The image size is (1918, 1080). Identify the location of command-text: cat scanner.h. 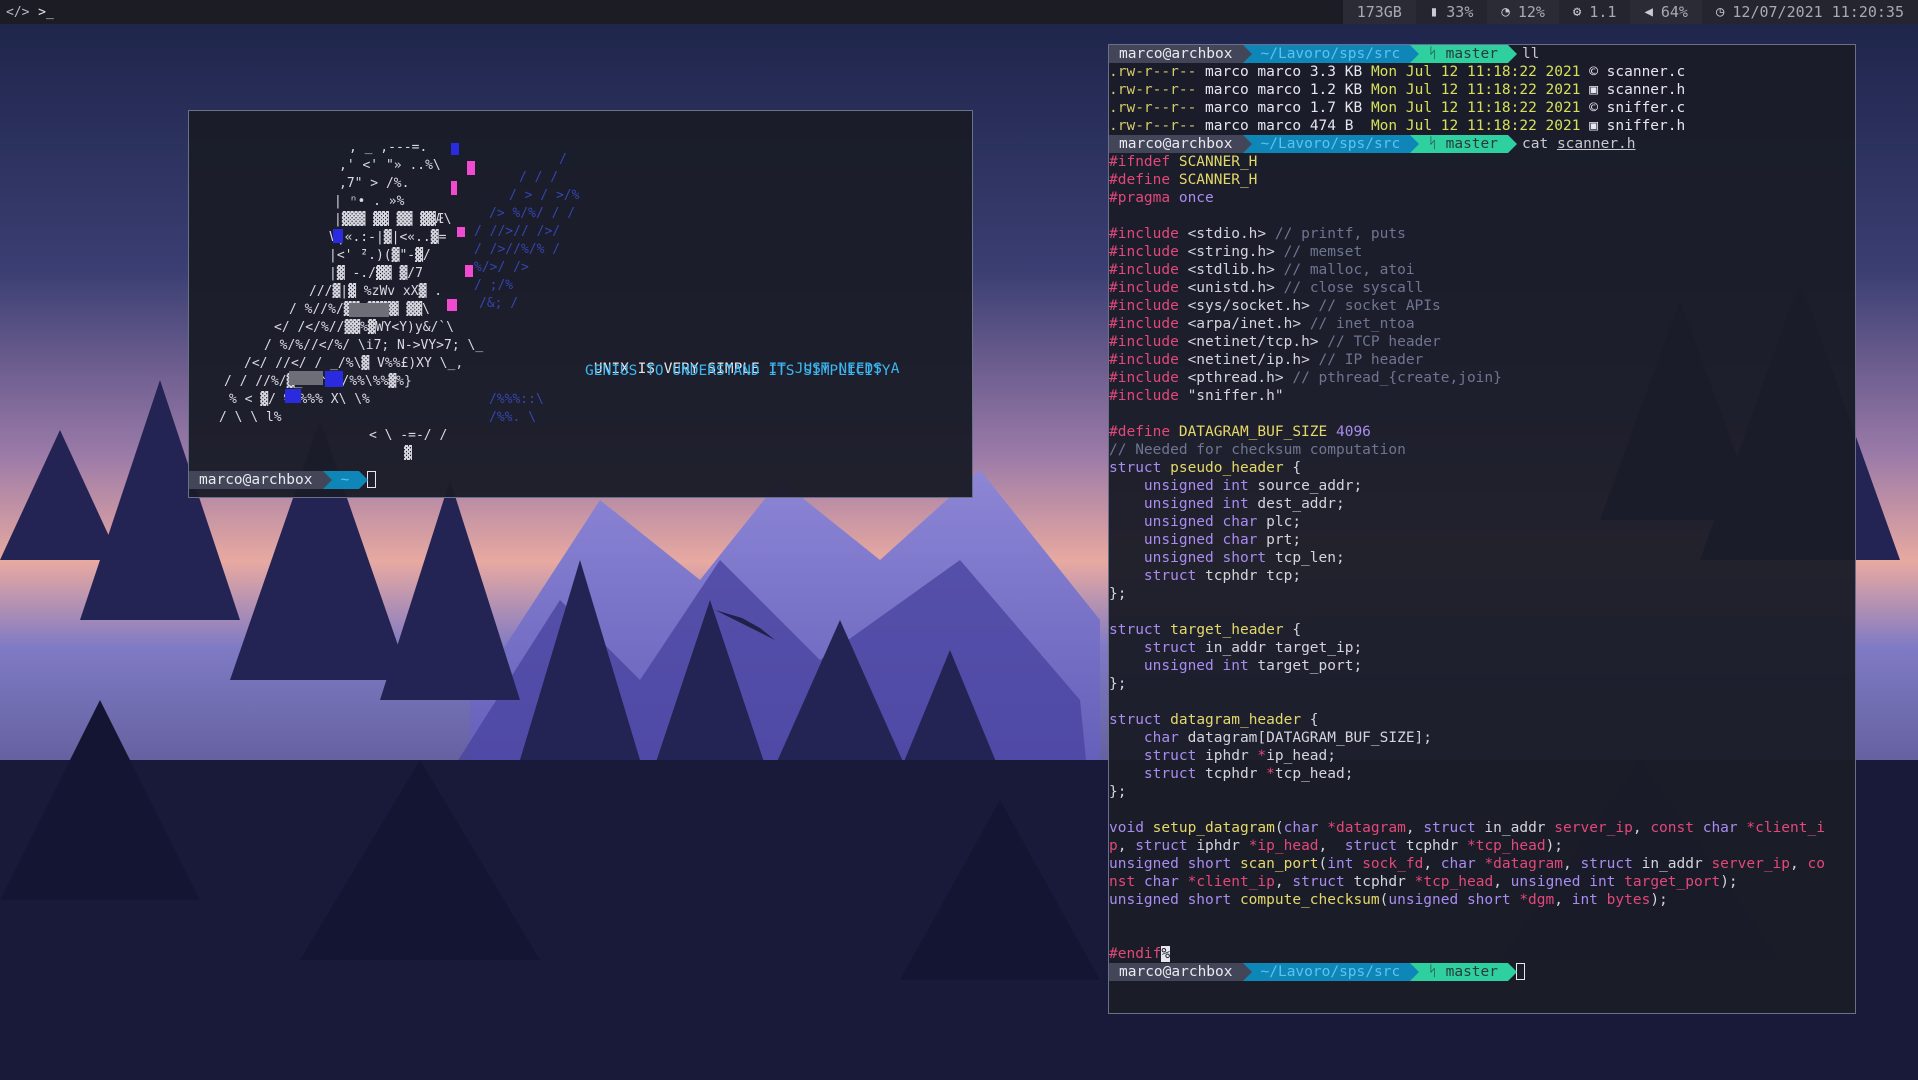
(1572, 144).